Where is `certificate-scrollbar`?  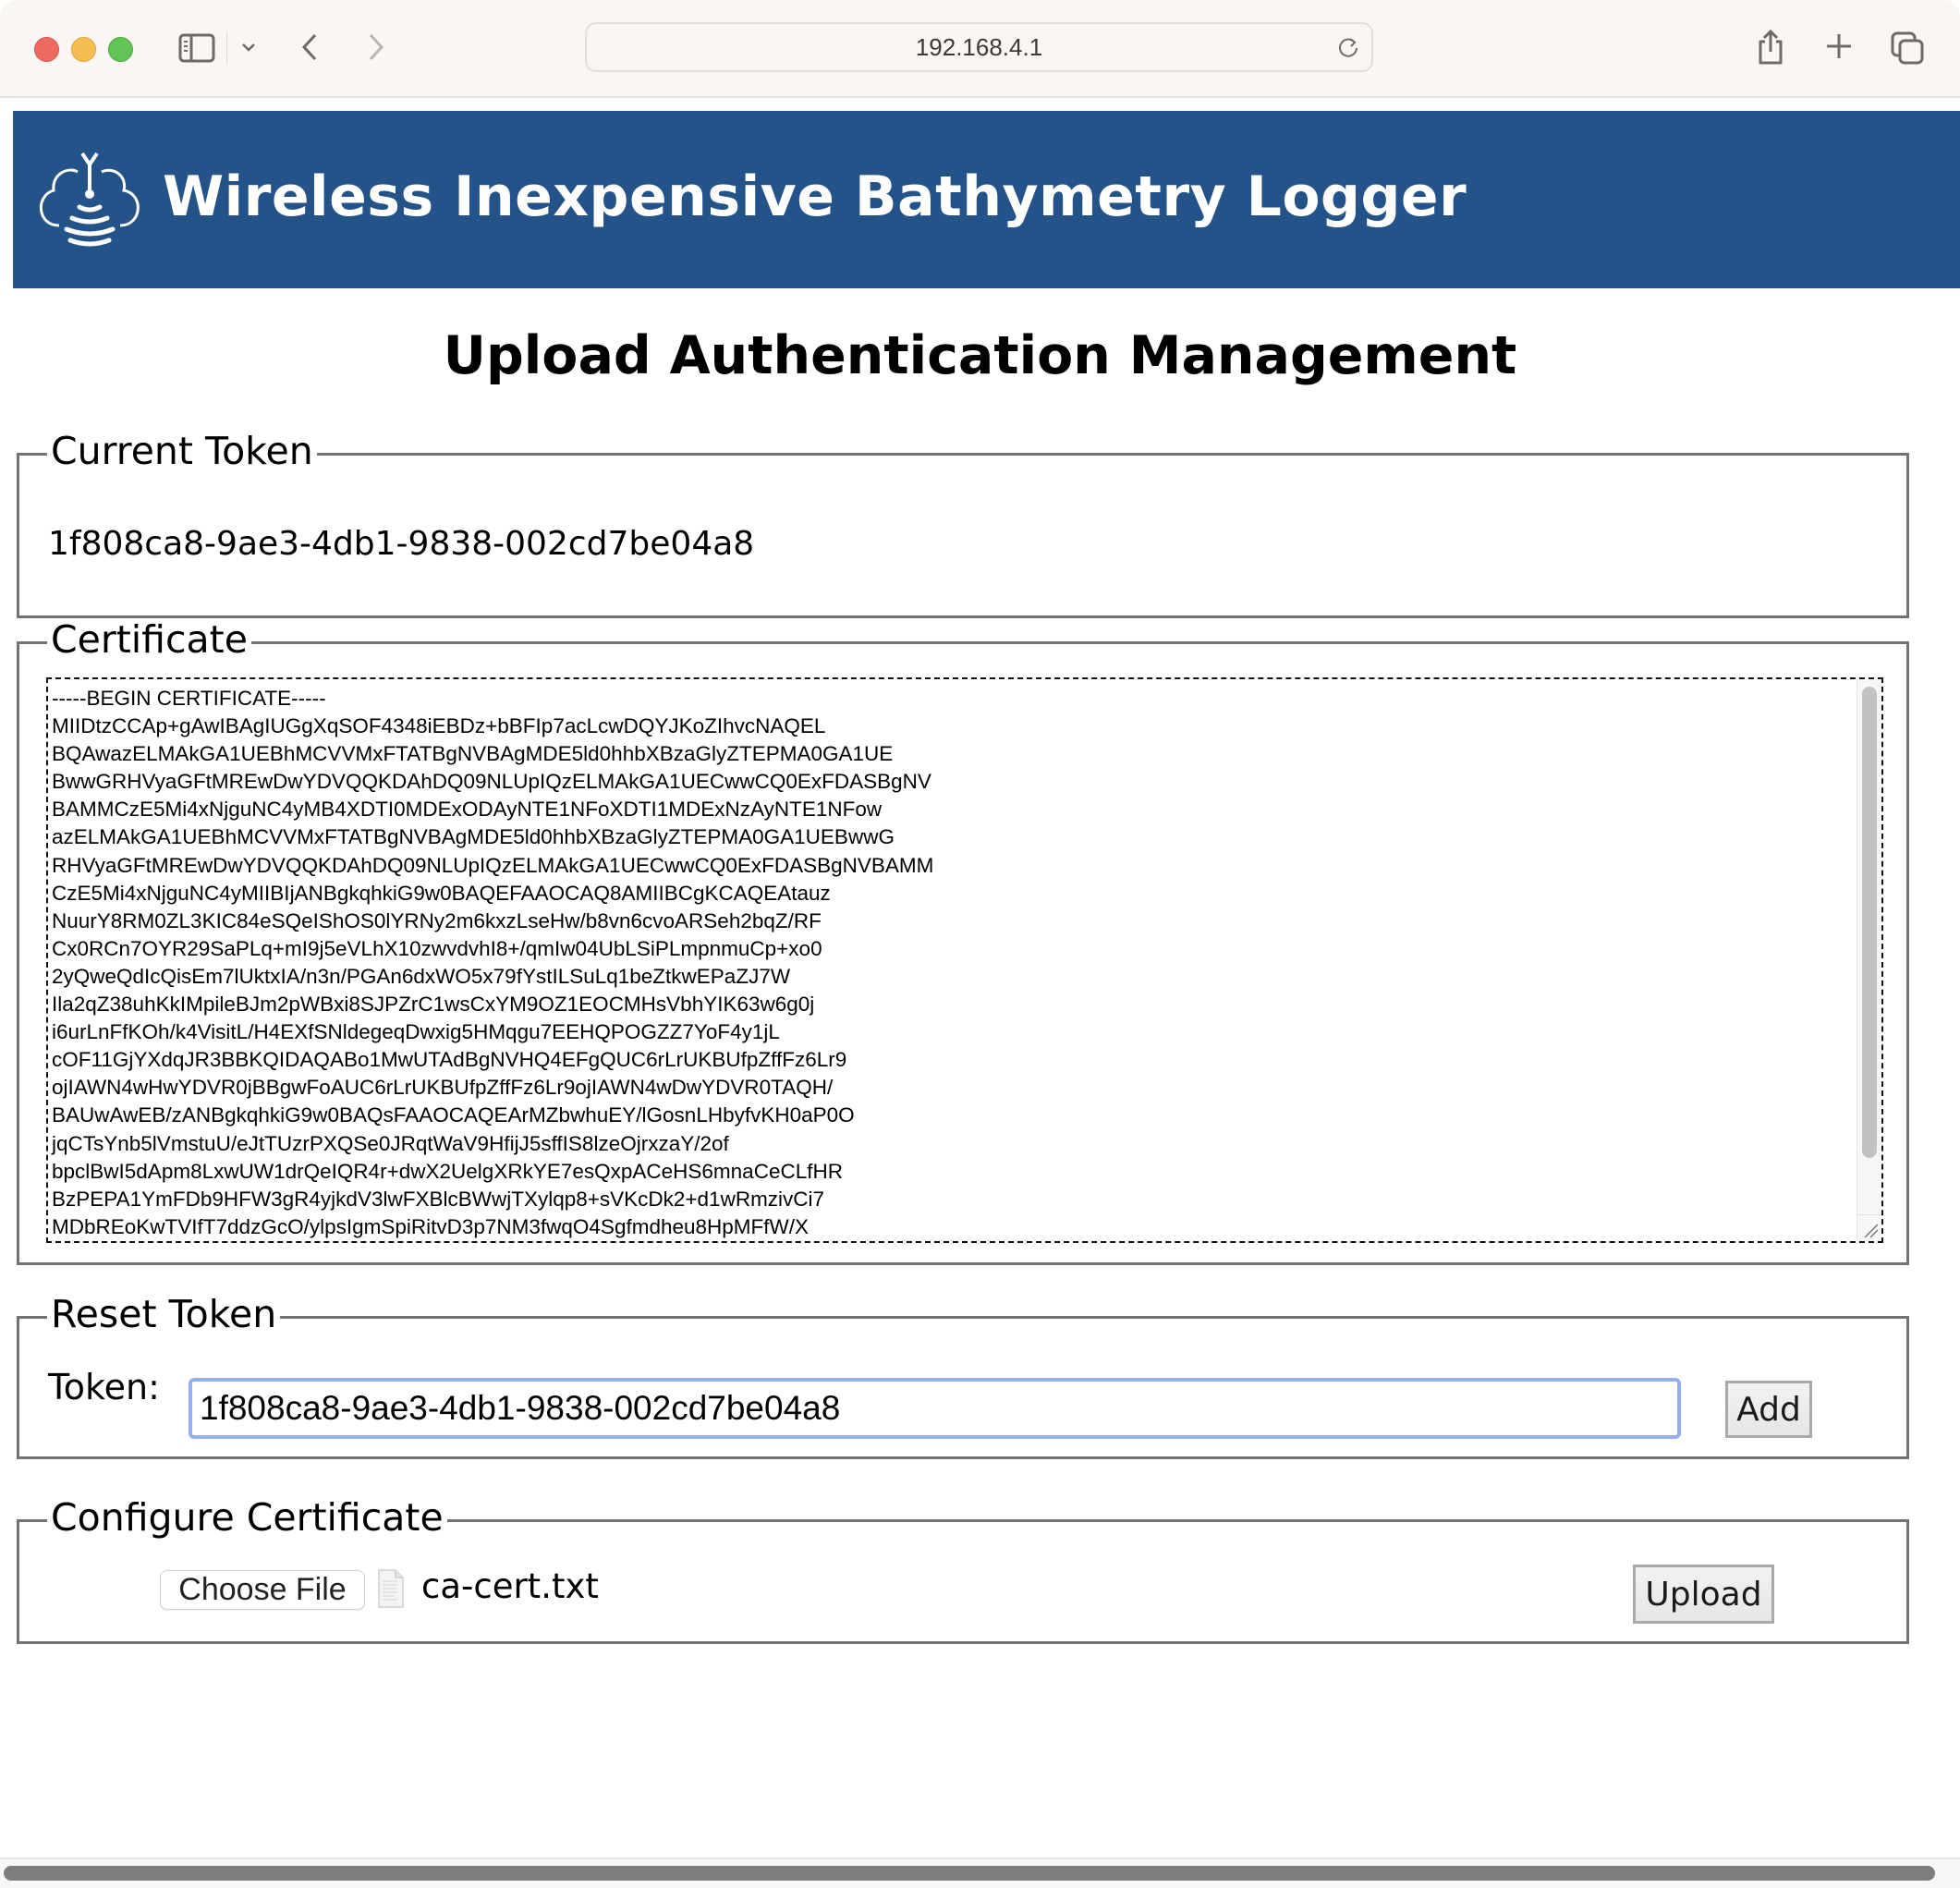
certificate-scrollbar is located at coordinates (1869, 947).